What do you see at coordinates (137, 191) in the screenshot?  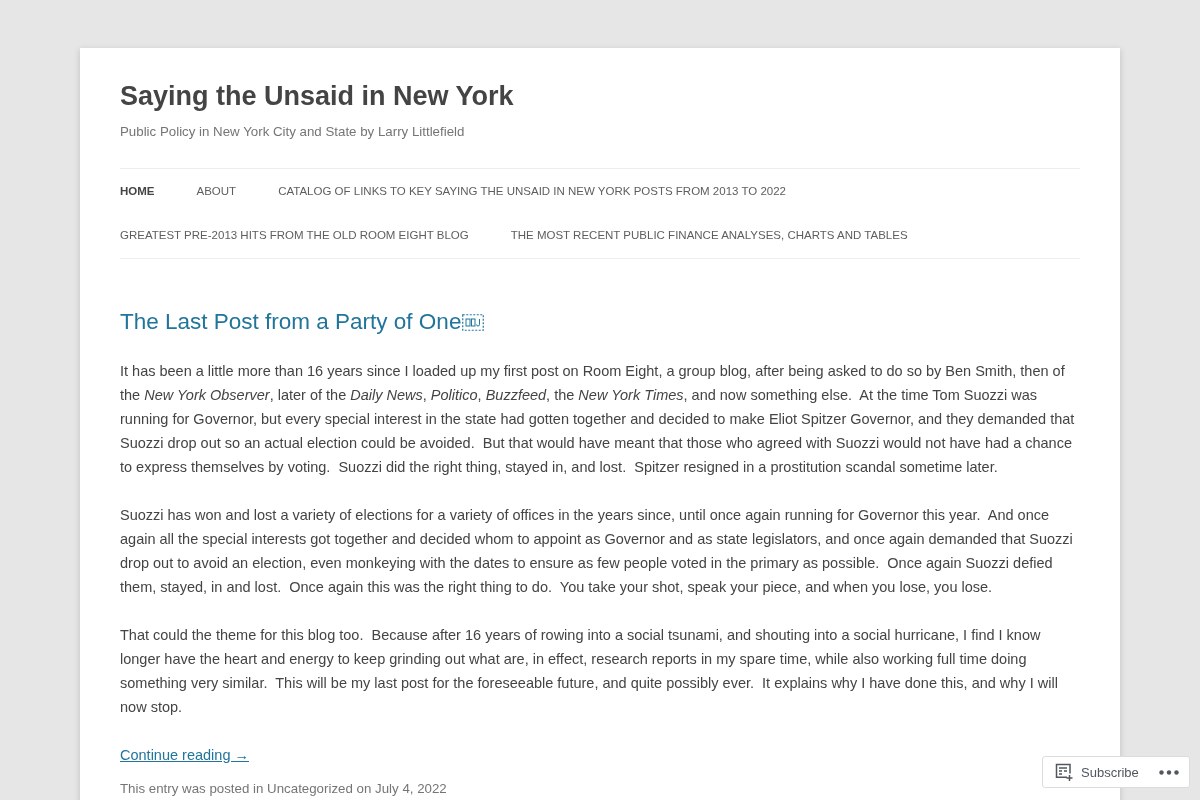 I see `nav-link: HOME` at bounding box center [137, 191].